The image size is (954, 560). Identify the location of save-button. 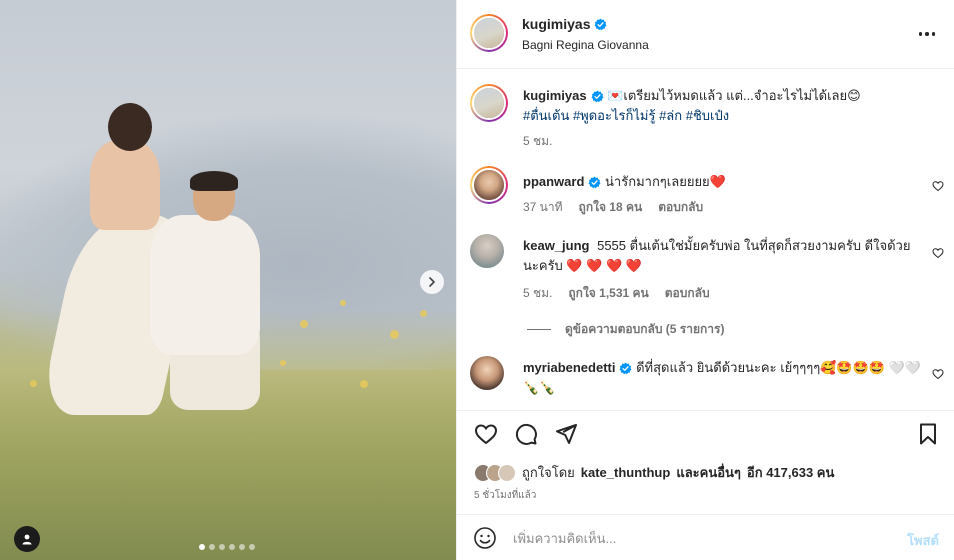
(928, 434).